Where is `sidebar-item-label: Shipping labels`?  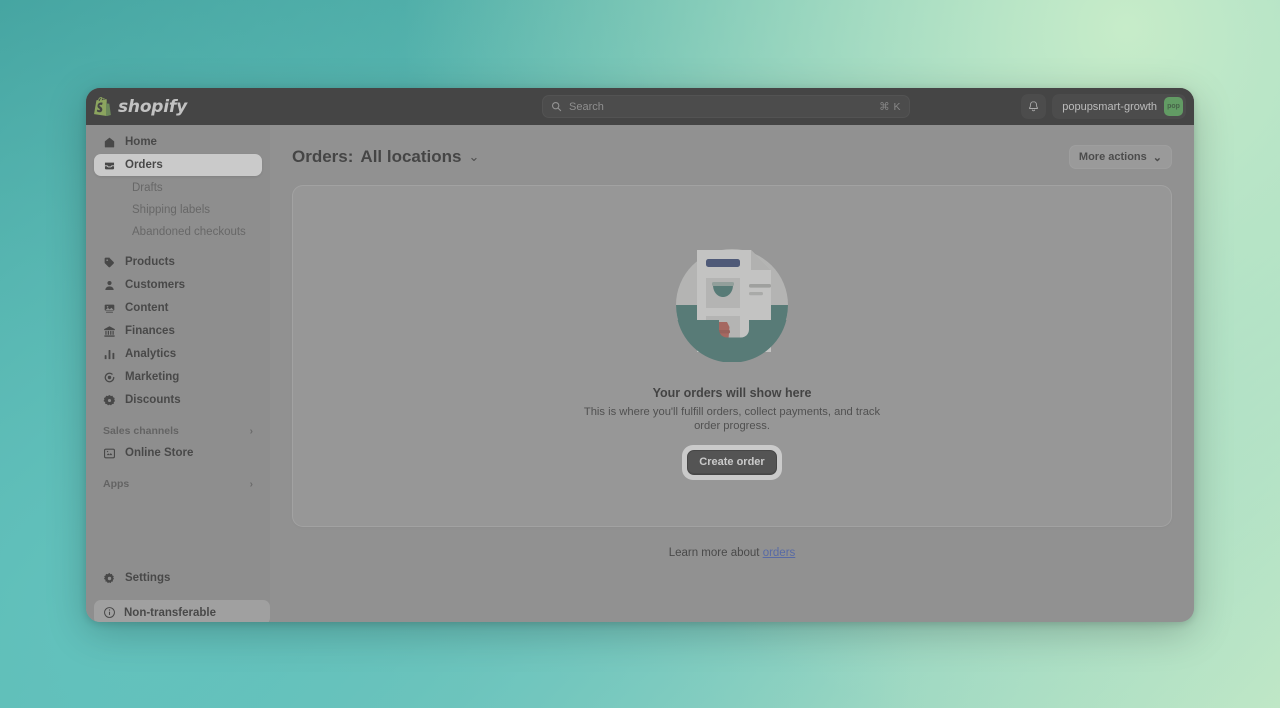 sidebar-item-label: Shipping labels is located at coordinates (171, 209).